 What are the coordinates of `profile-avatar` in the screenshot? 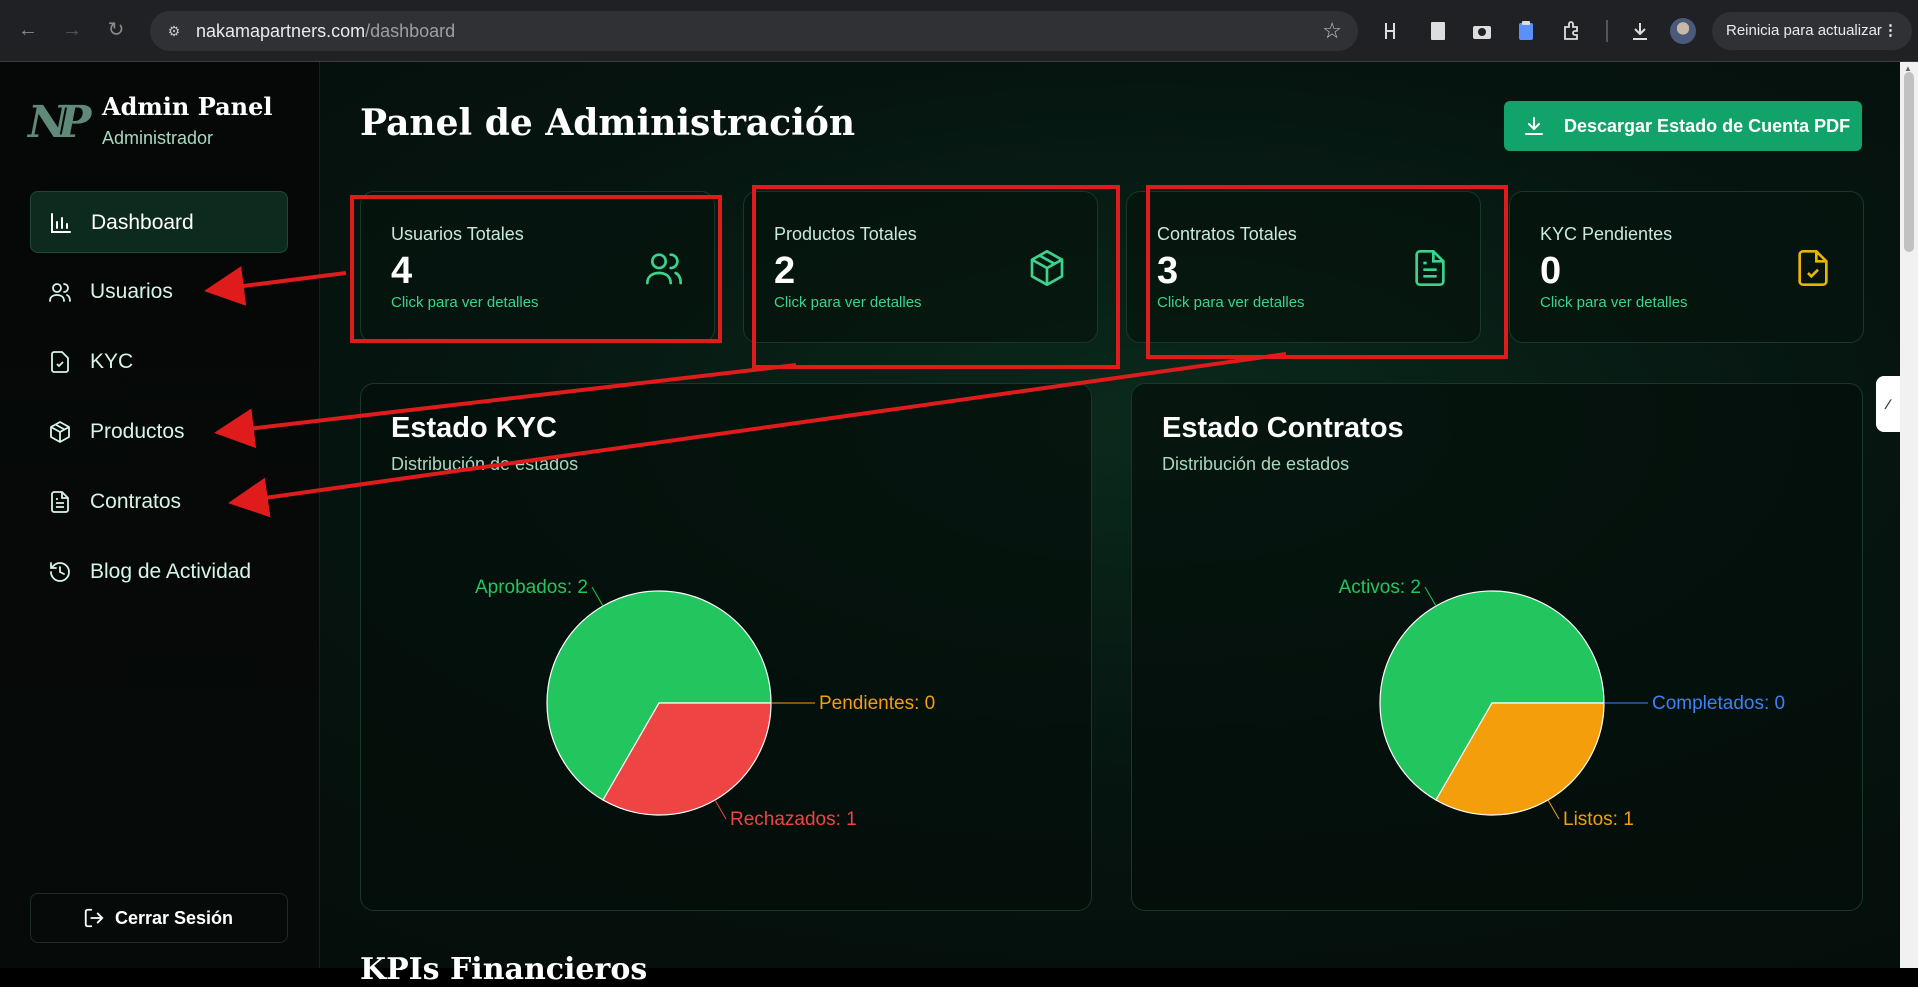 It's located at (1683, 31).